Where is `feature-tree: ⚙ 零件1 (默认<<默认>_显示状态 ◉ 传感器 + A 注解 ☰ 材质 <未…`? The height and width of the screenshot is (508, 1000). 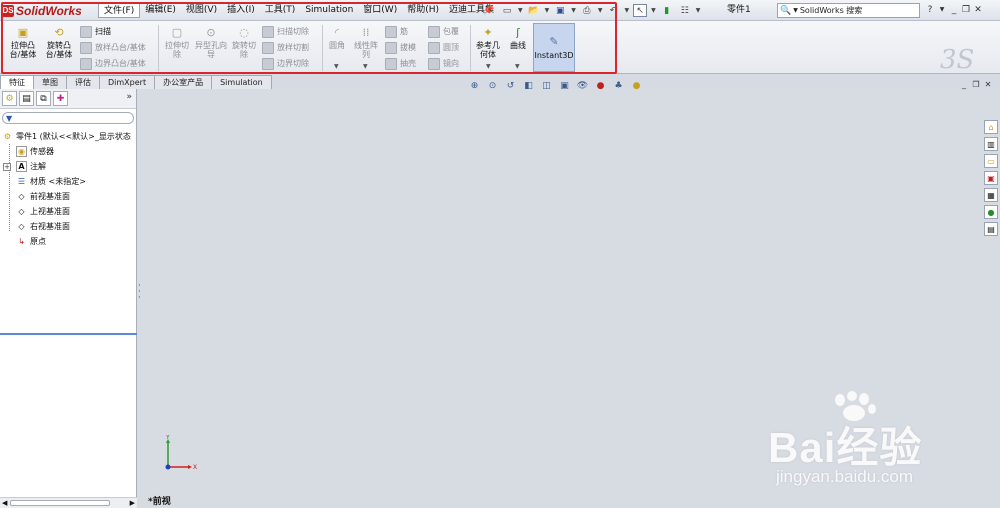
feature-tree: ⚙ 零件1 (默认<<默认>_显示状态 ◉ 传感器 + A 注解 ☰ 材质 <未… is located at coordinates (68, 188).